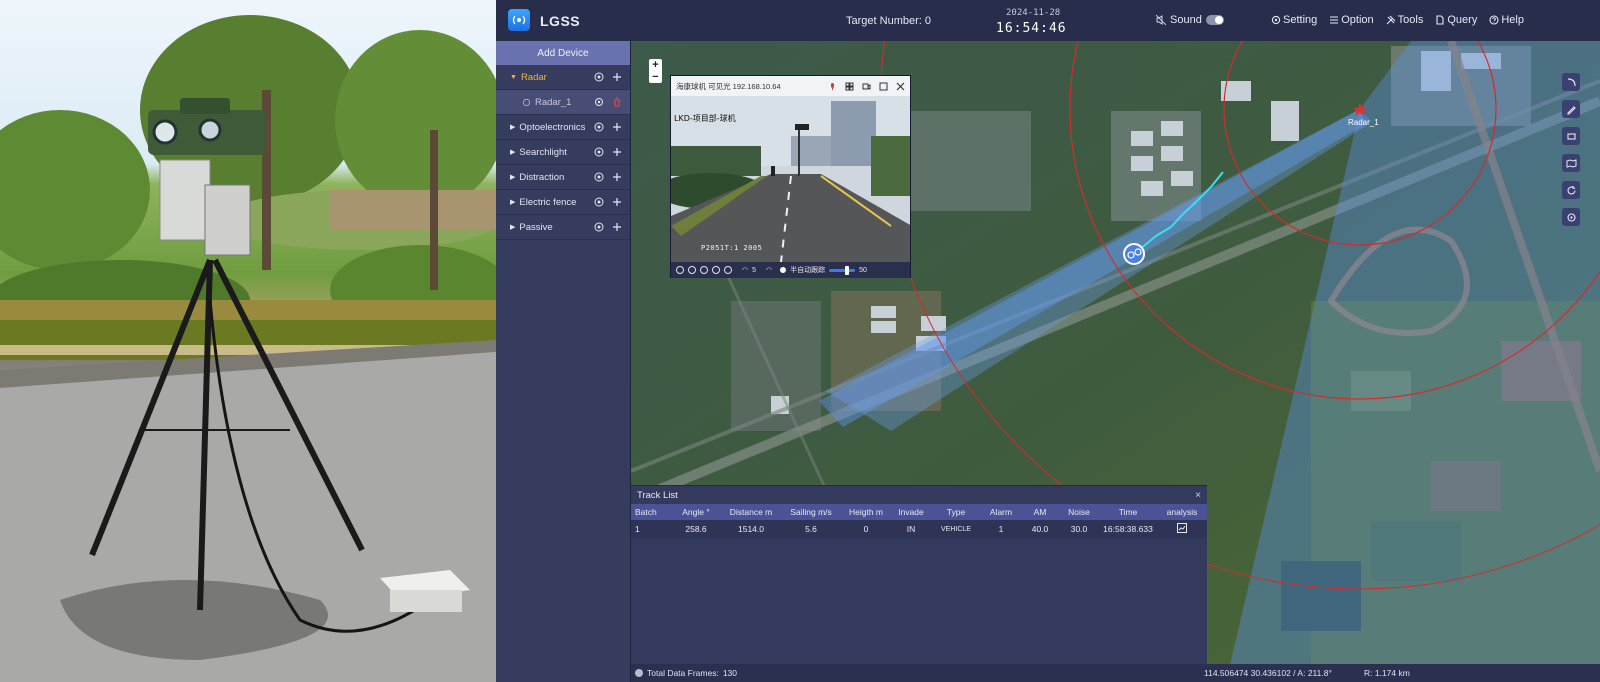  I want to click on cursor-coordinates: 114.506474 30.436102 / A: 211.8°, so click(1268, 673).